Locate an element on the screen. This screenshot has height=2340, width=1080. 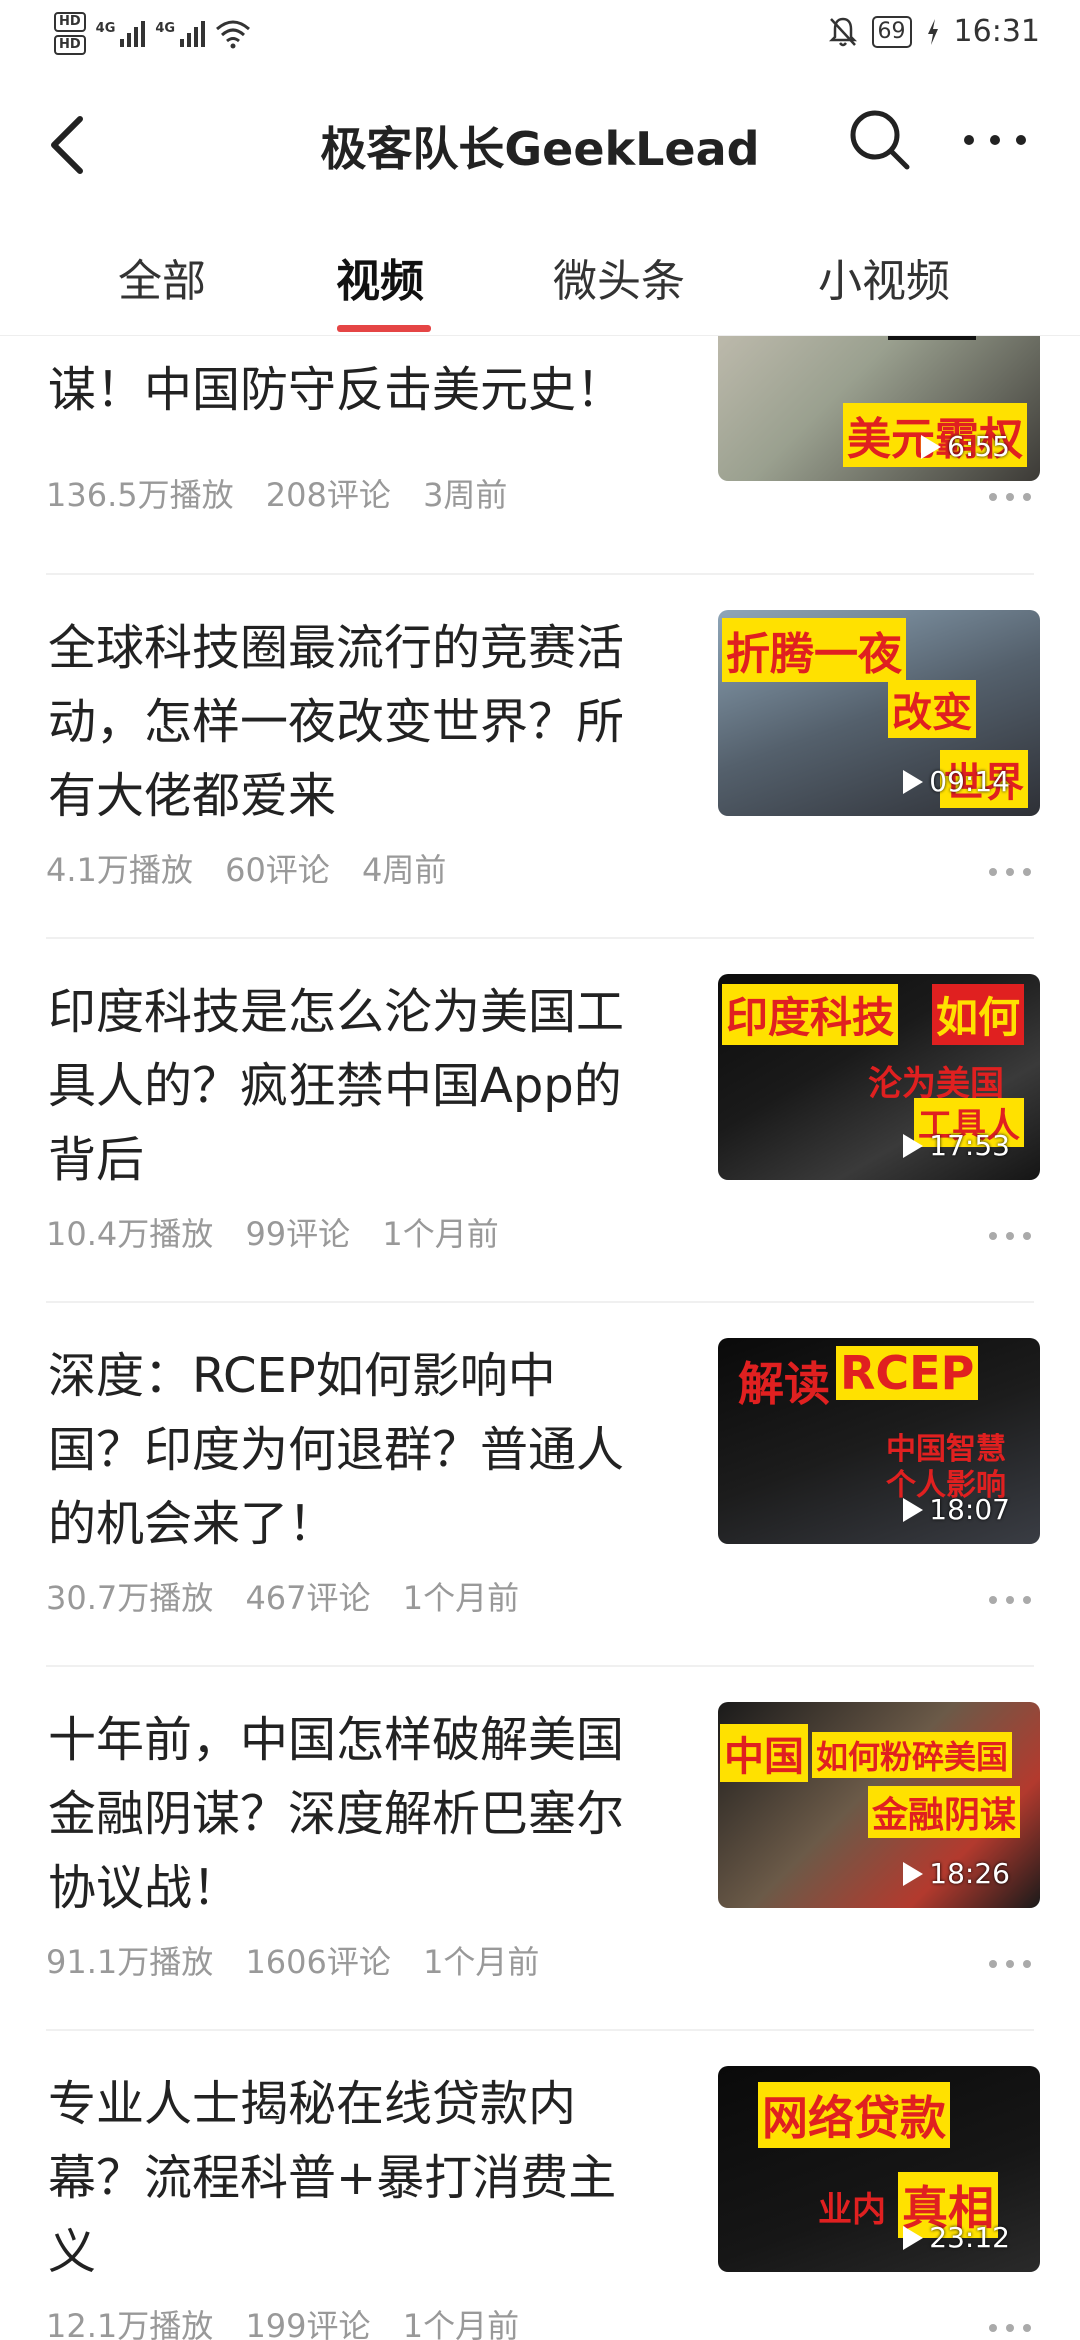
thumbnail-caption: 中国 is located at coordinates (764, 1753).